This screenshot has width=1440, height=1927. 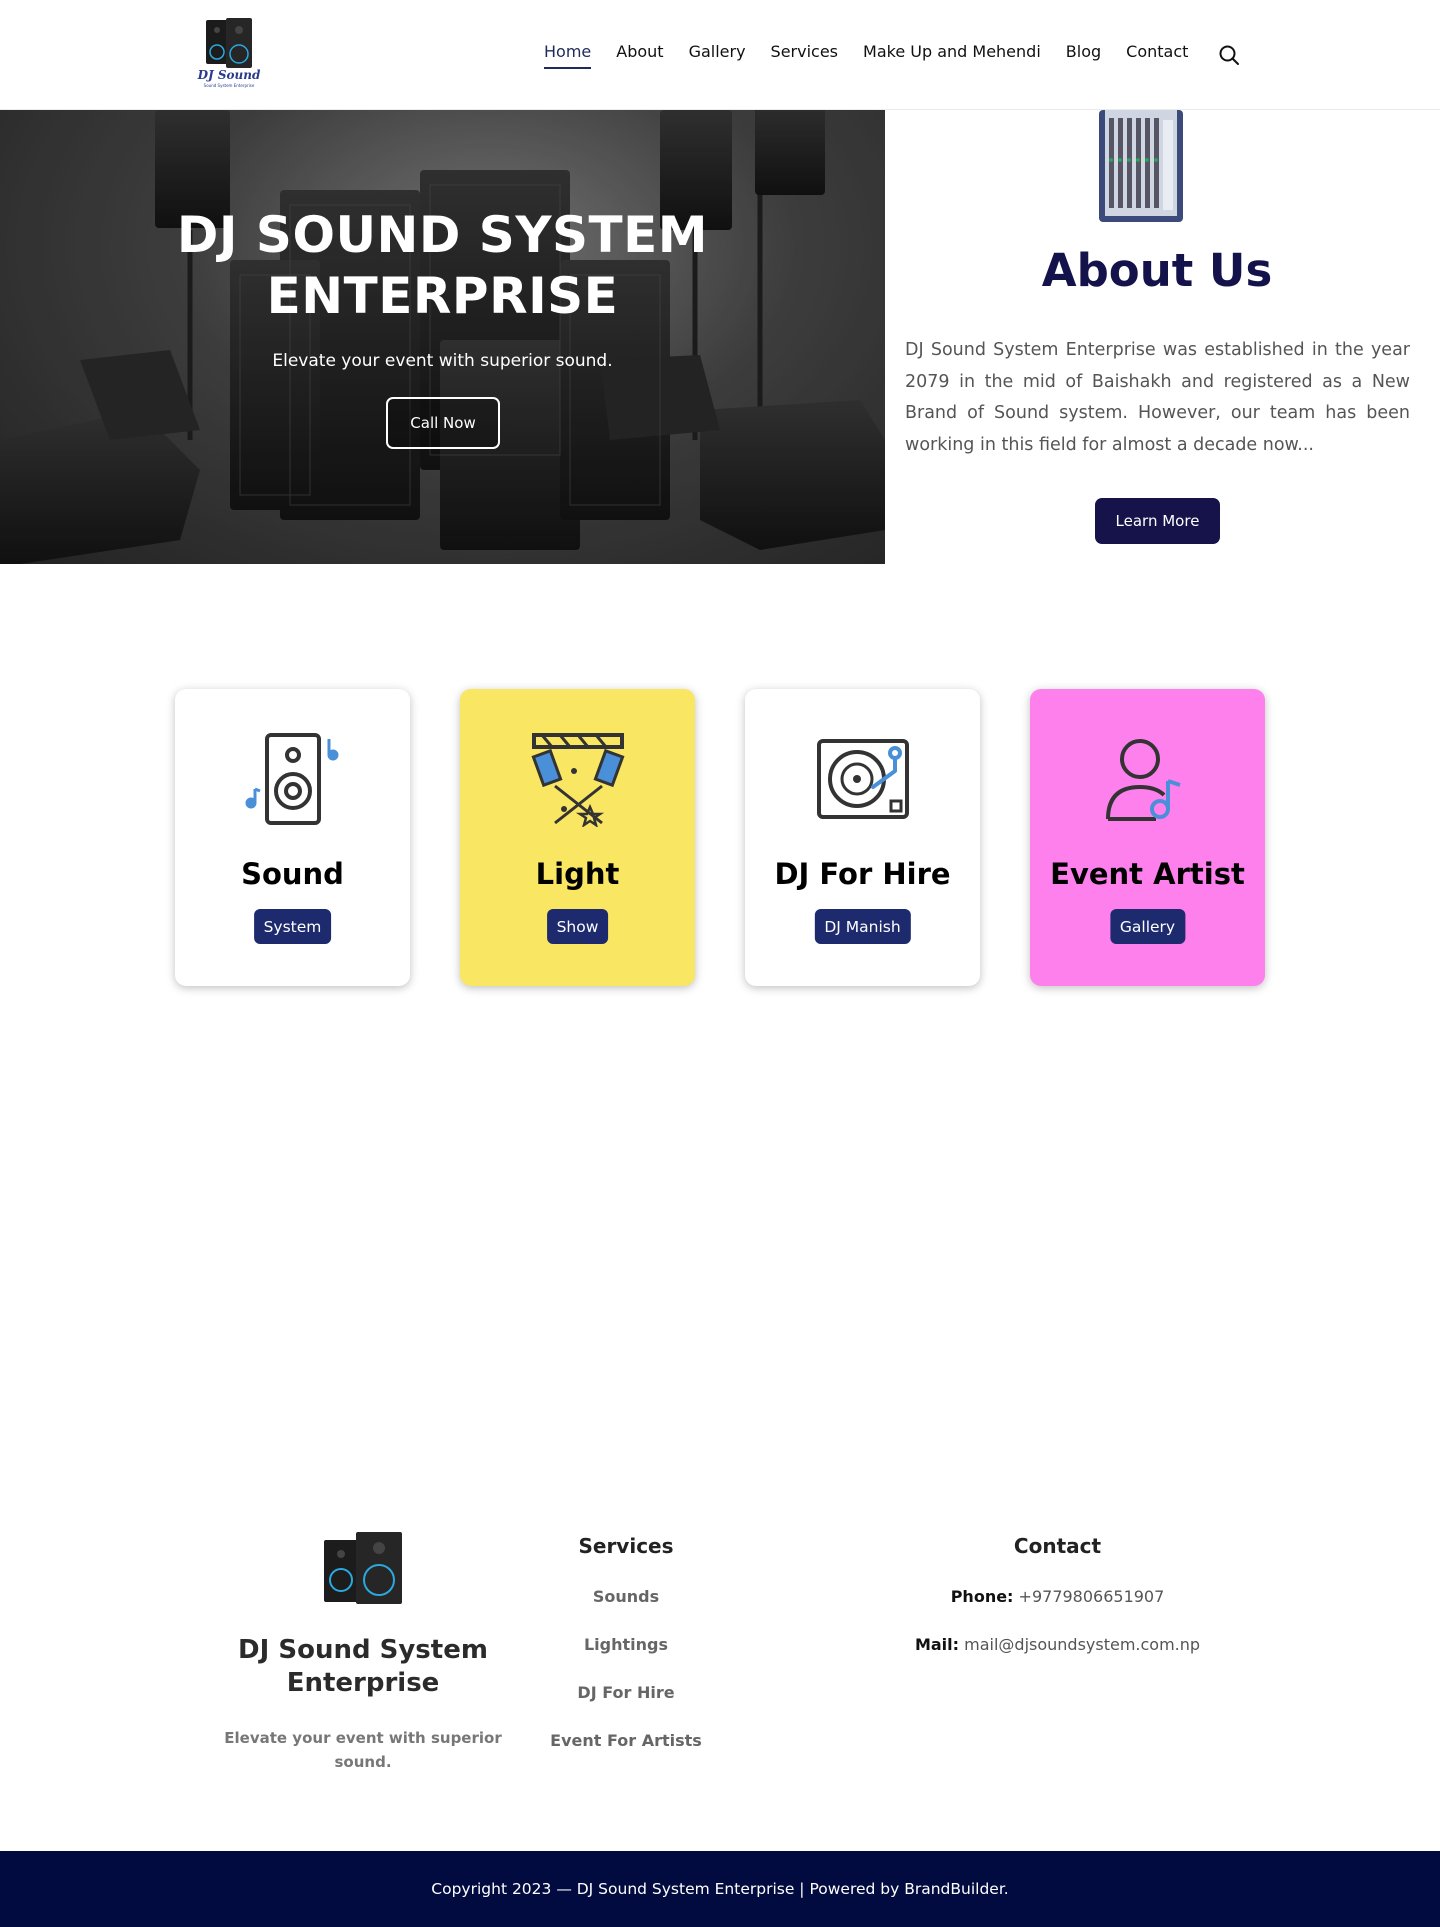 What do you see at coordinates (292, 779) in the screenshot?
I see `speaker-icon` at bounding box center [292, 779].